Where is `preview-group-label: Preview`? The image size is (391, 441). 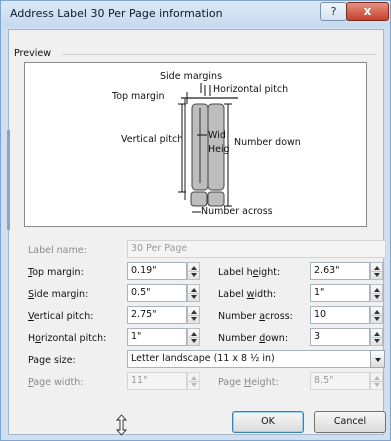
preview-group-label: Preview is located at coordinates (32, 53).